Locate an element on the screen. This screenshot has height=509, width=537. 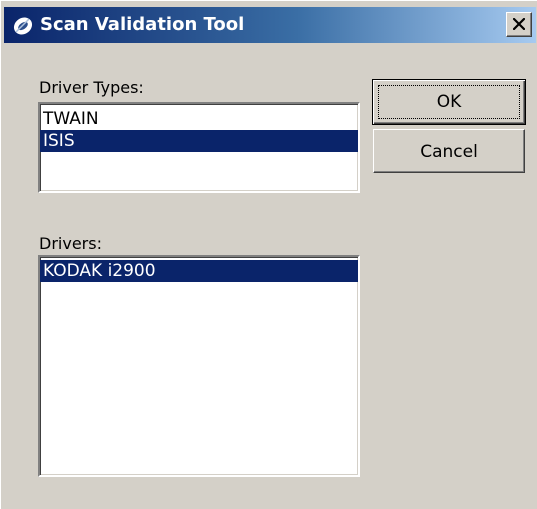
ok-button-label: OK is located at coordinates (449, 102).